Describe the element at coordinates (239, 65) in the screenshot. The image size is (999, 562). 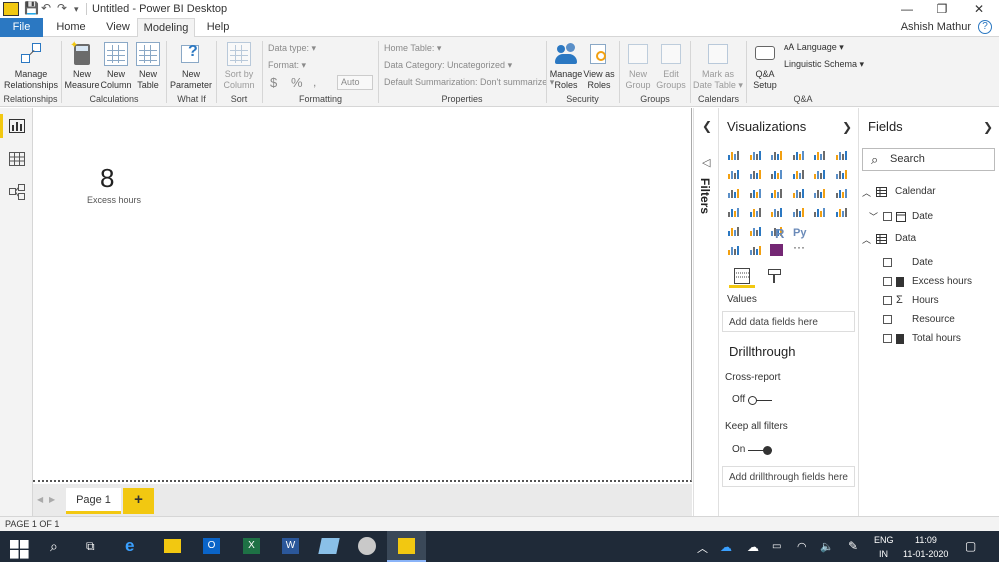
I see `sort-by-column-button: Sort by Column` at that location.